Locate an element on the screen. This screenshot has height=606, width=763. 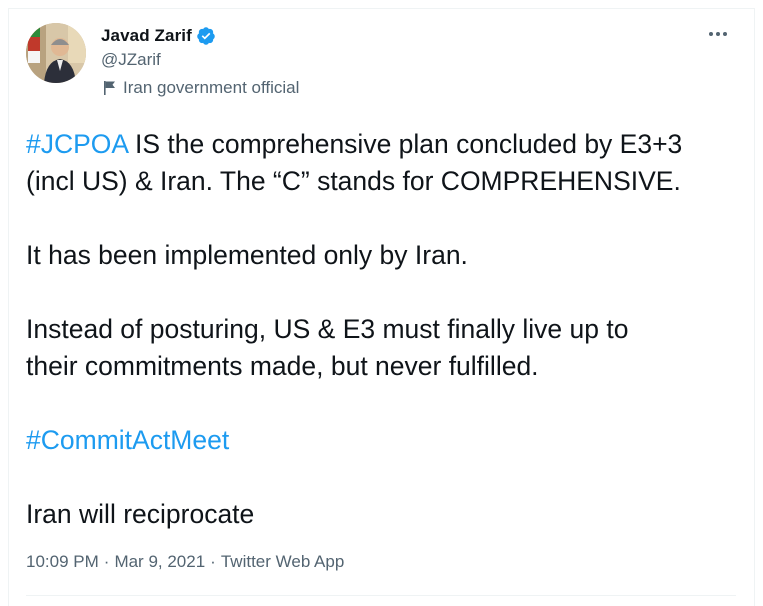
verified-badge-icon is located at coordinates (206, 36).